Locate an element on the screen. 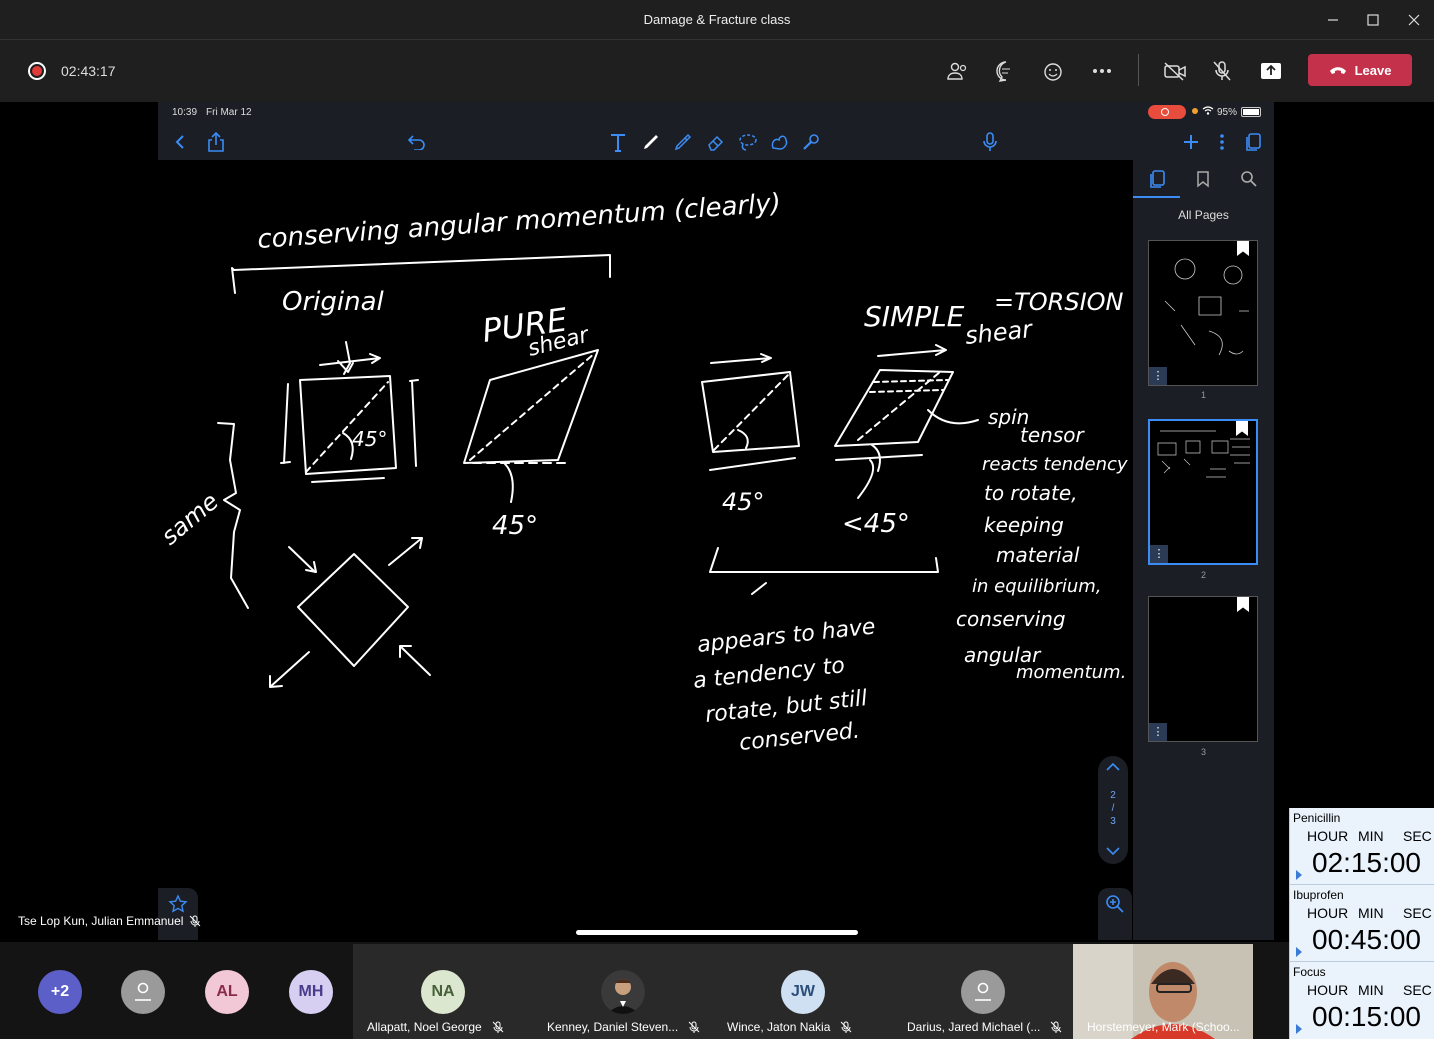 The width and height of the screenshot is (1434, 1039). participant-tile: NA Allapatt, Noel George is located at coordinates (443, 991).